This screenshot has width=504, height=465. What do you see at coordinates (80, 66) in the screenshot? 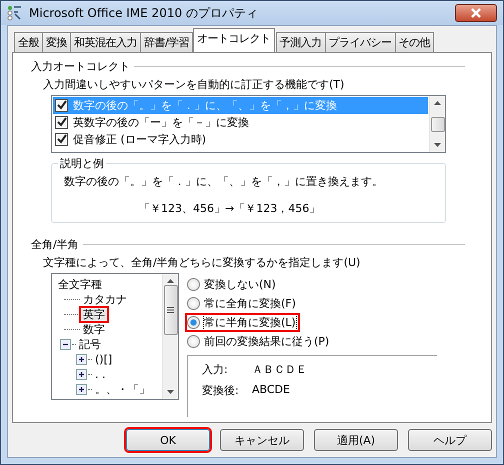
I see `group-title: 入力オートコレクト` at bounding box center [80, 66].